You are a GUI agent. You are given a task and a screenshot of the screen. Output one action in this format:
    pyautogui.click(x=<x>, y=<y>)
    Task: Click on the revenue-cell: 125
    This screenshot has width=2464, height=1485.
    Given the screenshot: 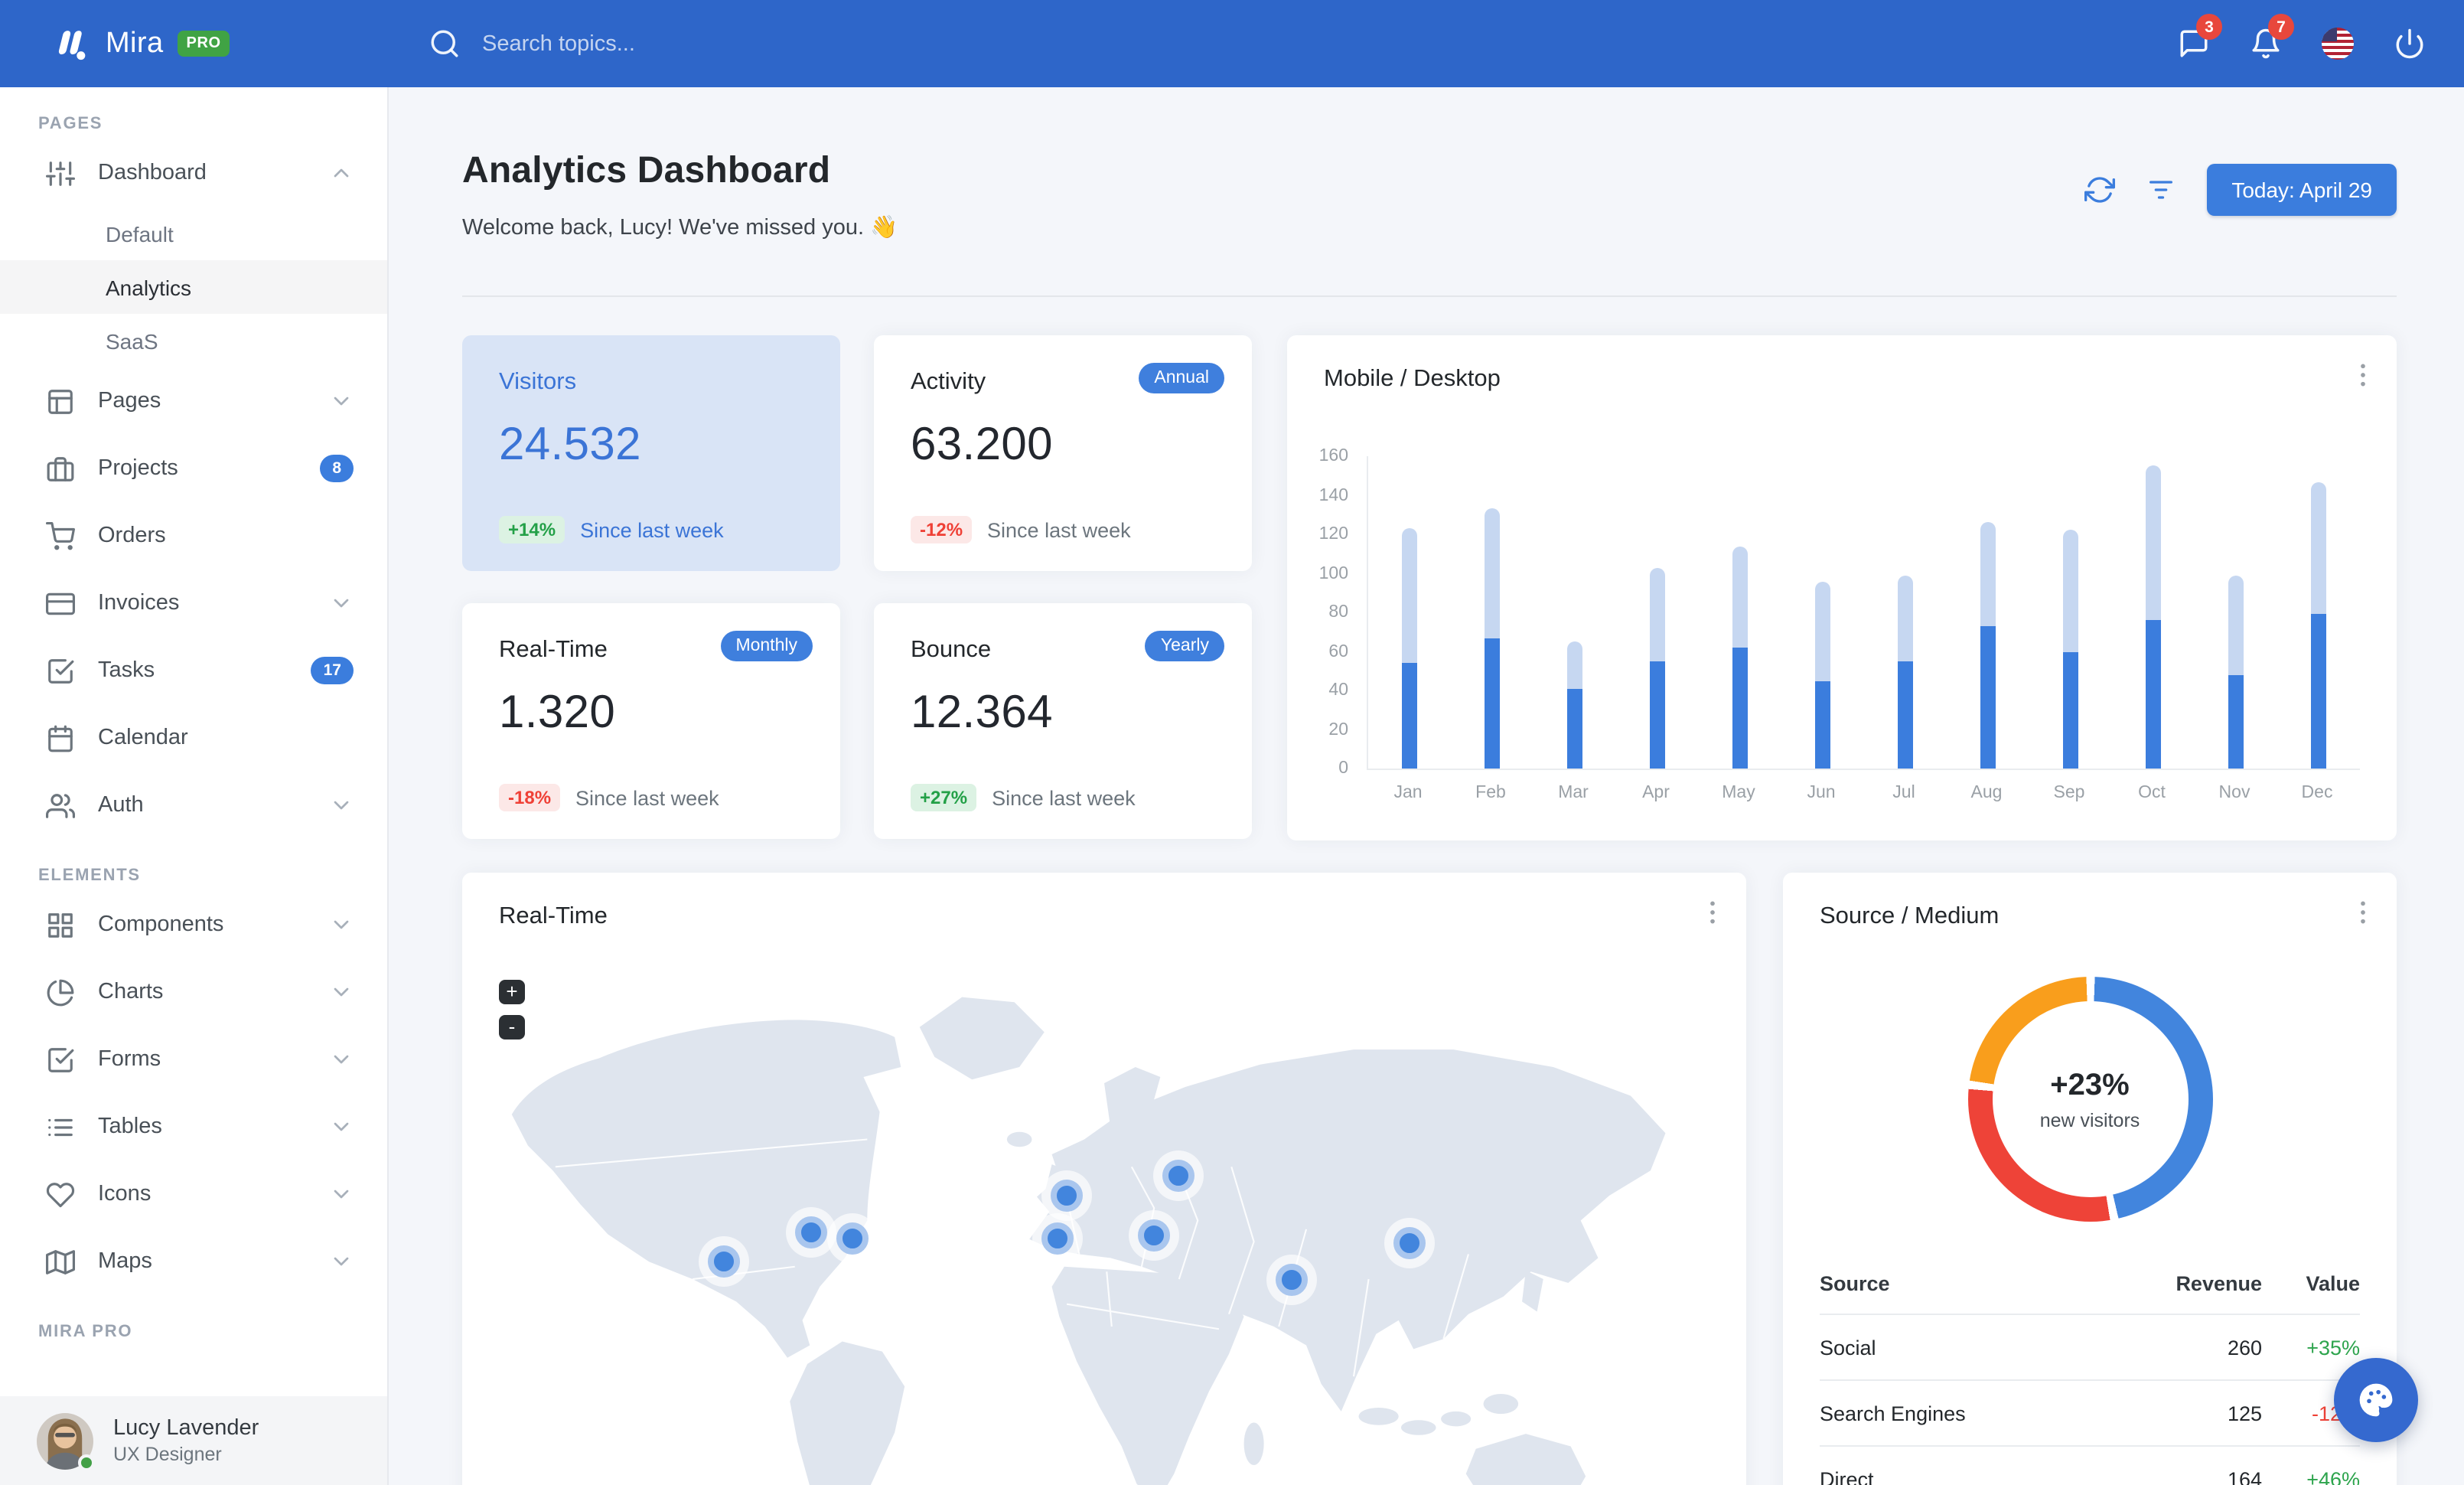 What is the action you would take?
    pyautogui.click(x=2244, y=1413)
    